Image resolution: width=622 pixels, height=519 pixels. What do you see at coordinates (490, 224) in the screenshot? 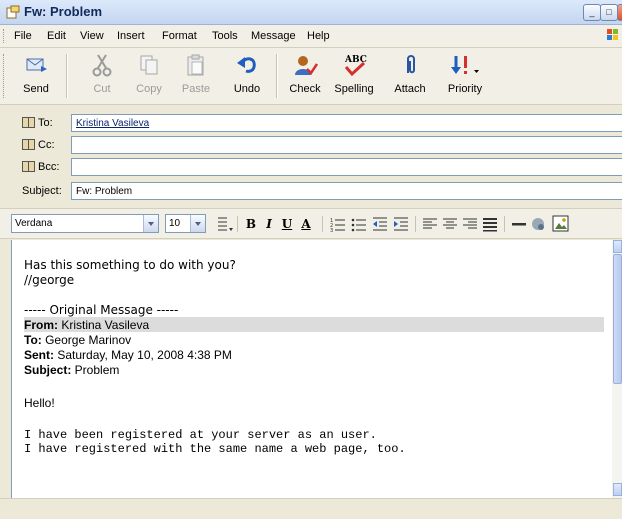
I see `justify-icon` at bounding box center [490, 224].